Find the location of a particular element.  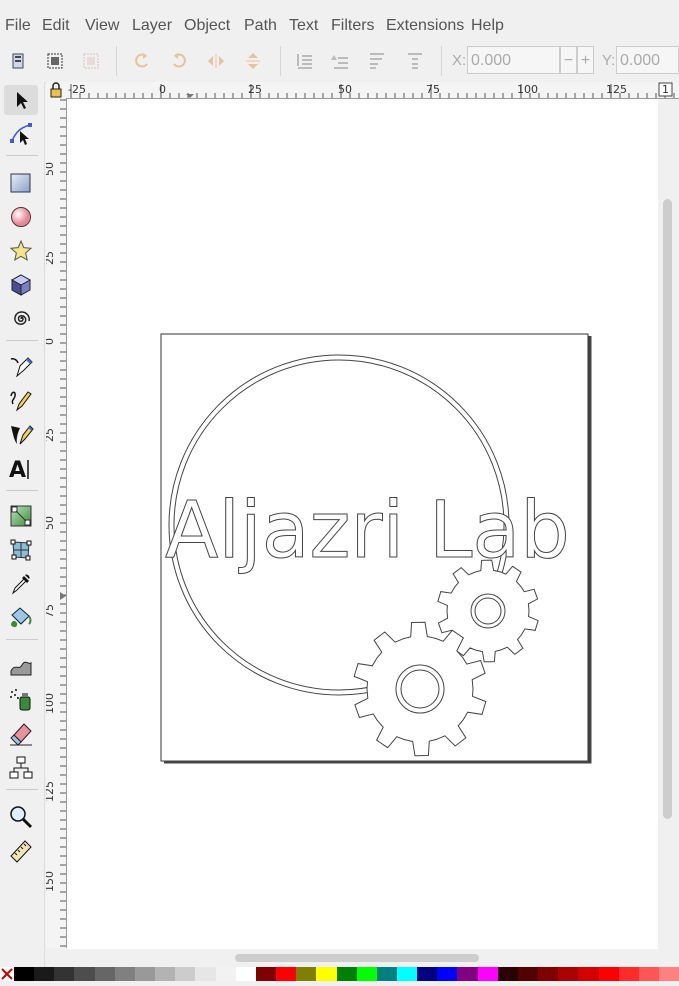

hruler-label: 25 is located at coordinates (255, 89).